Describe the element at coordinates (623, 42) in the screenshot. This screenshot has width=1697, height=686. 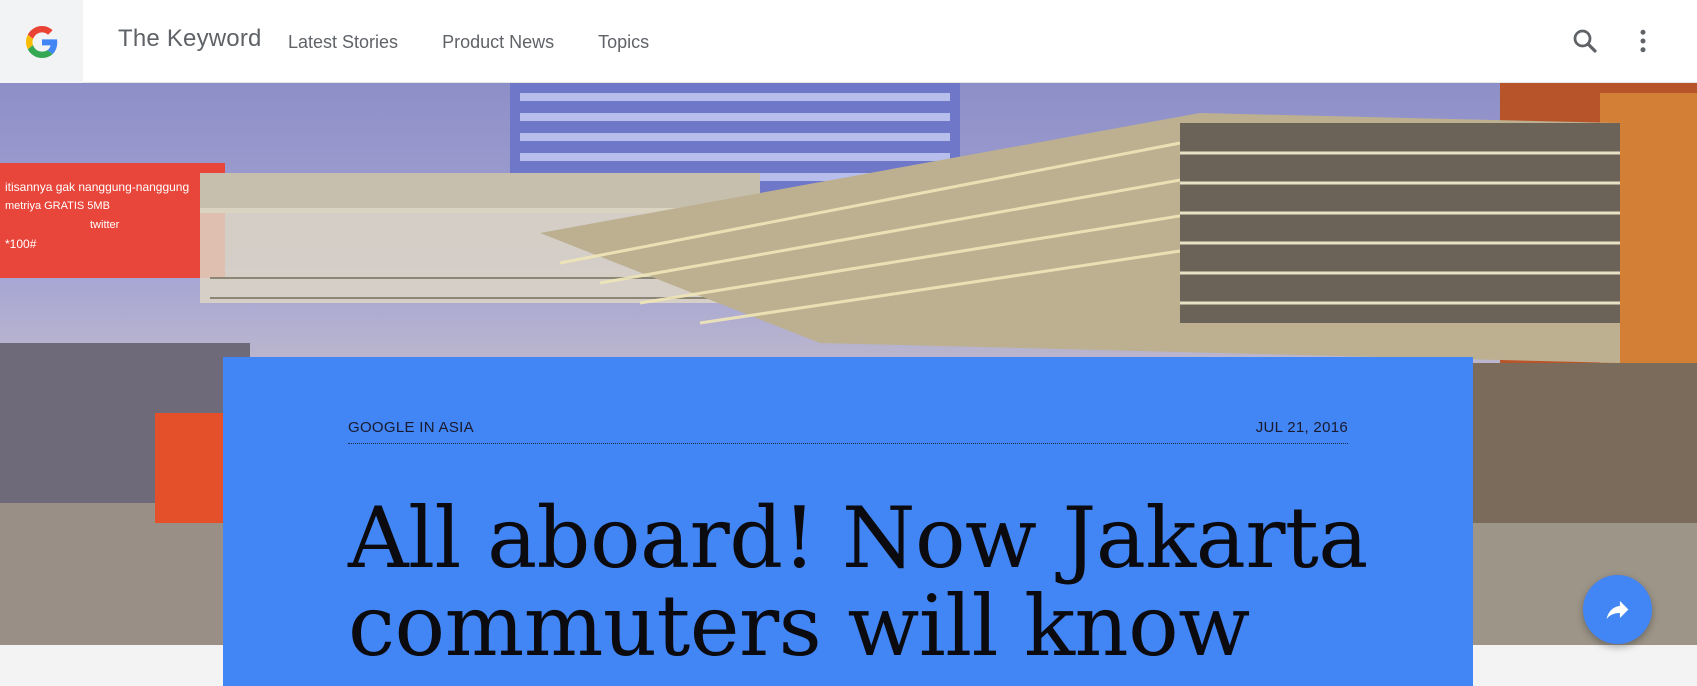
I see `nav-topics: Topics` at that location.